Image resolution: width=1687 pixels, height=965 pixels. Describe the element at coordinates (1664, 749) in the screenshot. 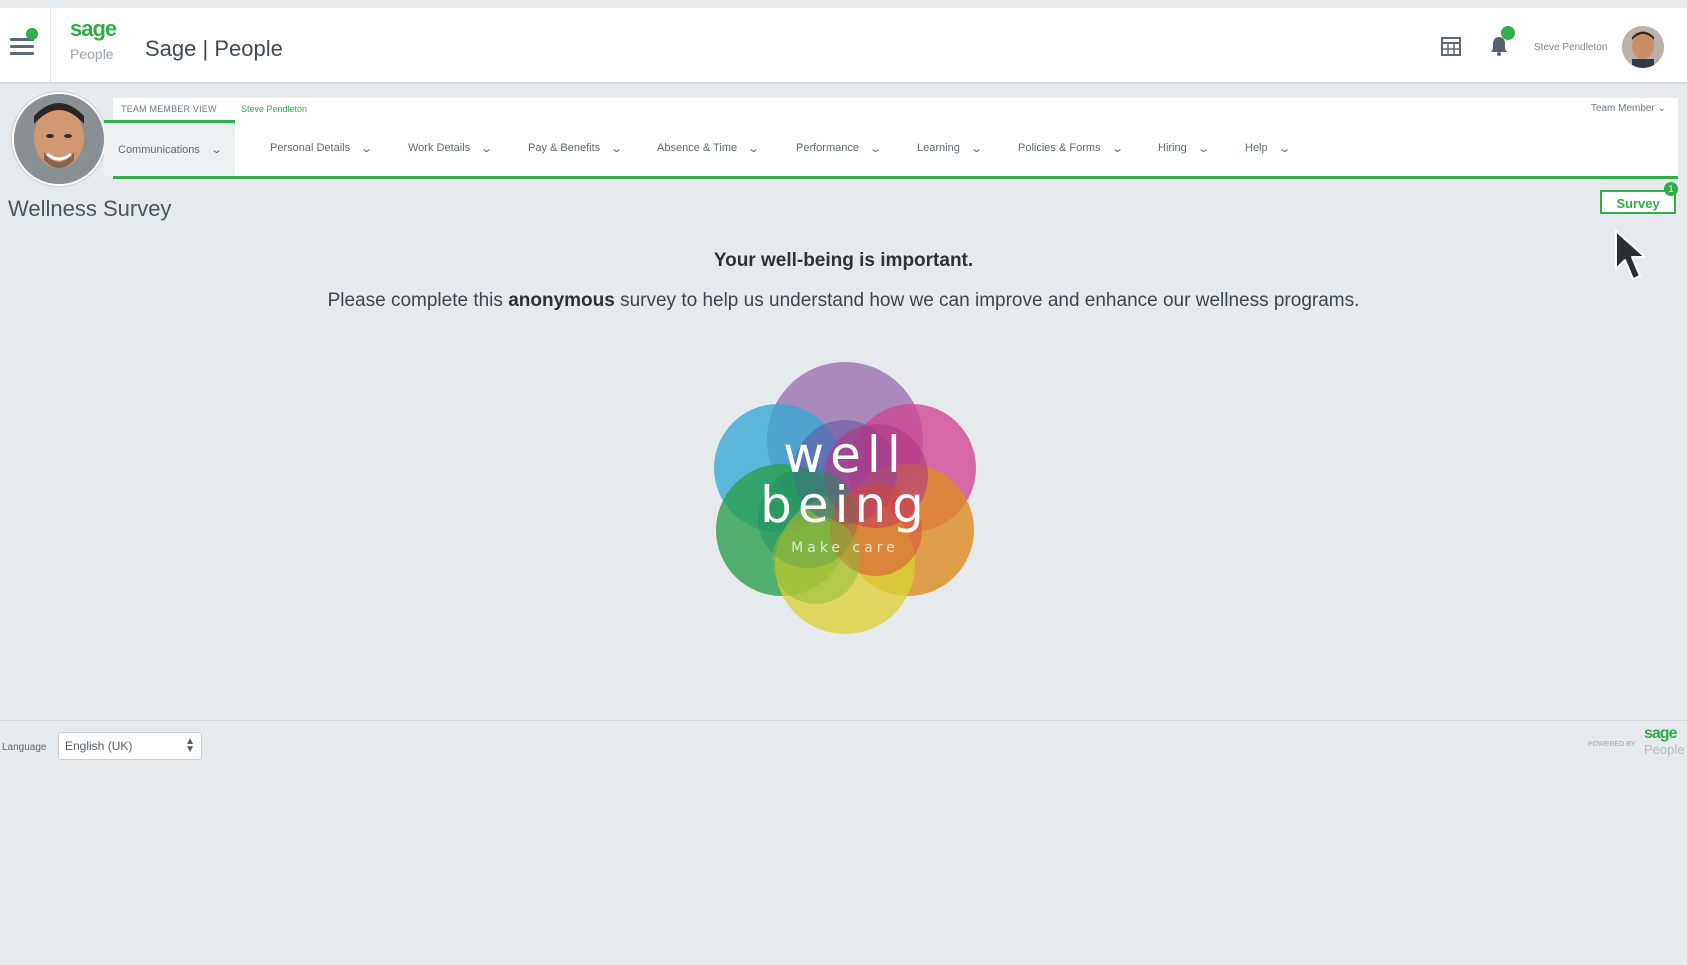

I see `footer-logo-people: People` at that location.